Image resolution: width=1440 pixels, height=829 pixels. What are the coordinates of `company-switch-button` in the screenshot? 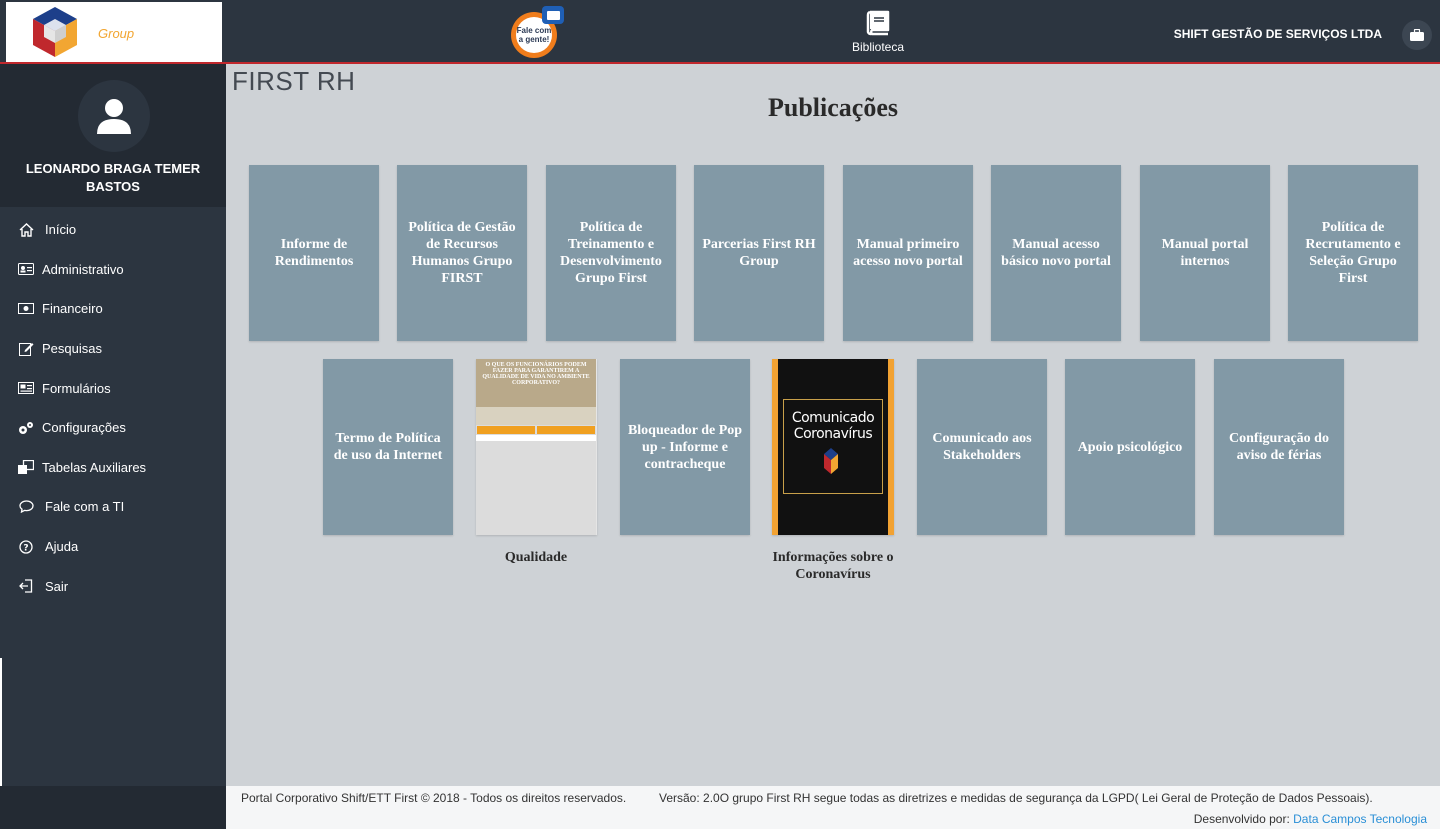 It's located at (1417, 35).